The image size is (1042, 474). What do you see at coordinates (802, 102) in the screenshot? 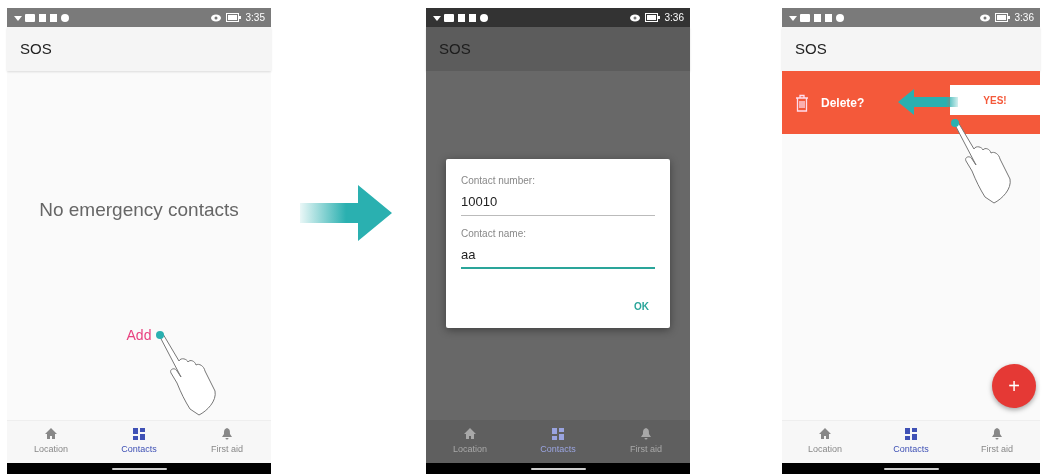
I see `trash-icon` at bounding box center [802, 102].